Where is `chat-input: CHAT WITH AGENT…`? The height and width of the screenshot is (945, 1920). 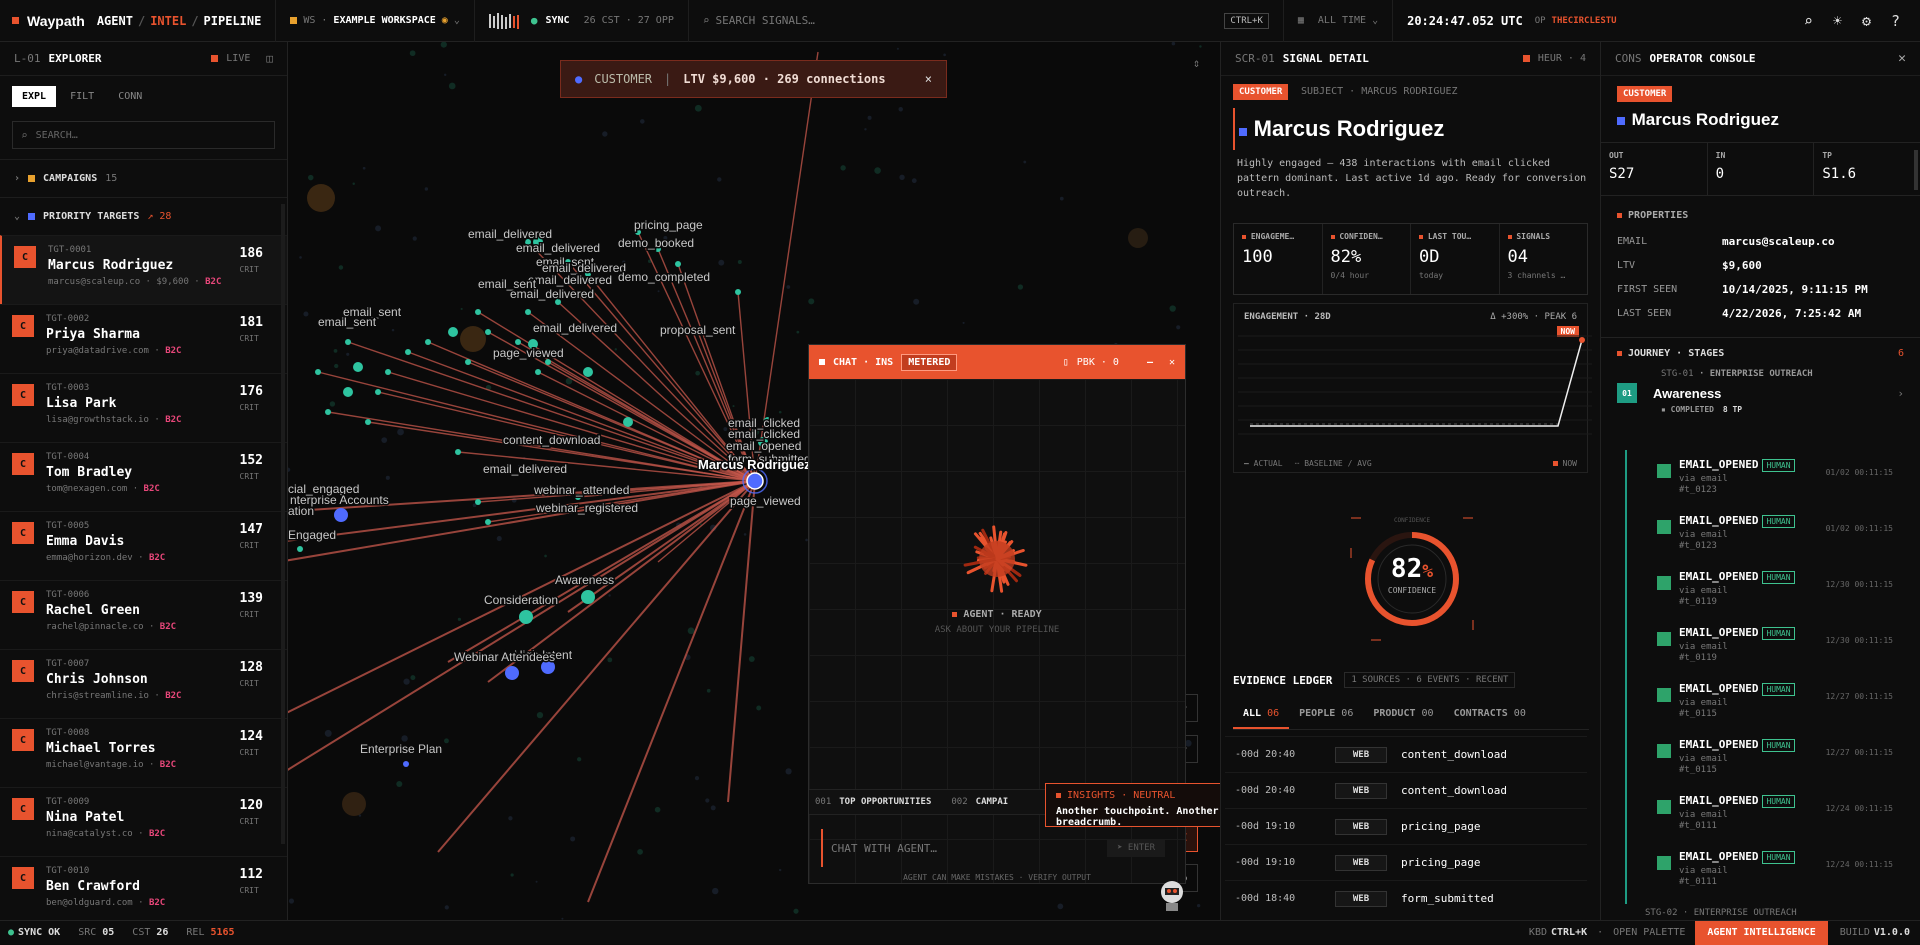
chat-input: CHAT WITH AGENT… is located at coordinates (884, 848).